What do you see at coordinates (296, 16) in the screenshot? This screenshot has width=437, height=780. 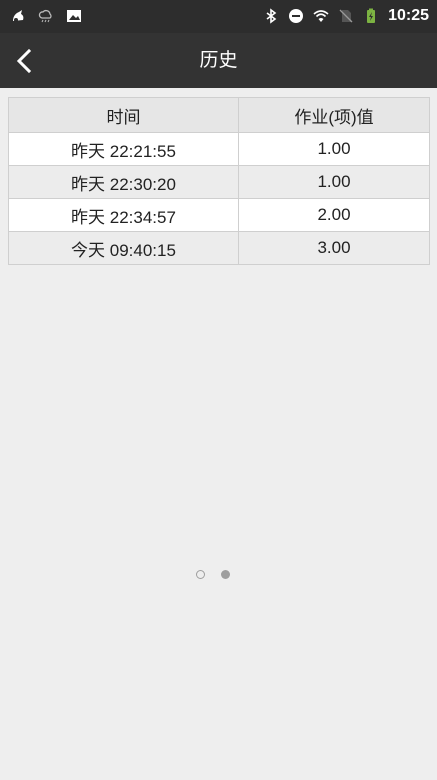 I see `do-not-disturb-icon` at bounding box center [296, 16].